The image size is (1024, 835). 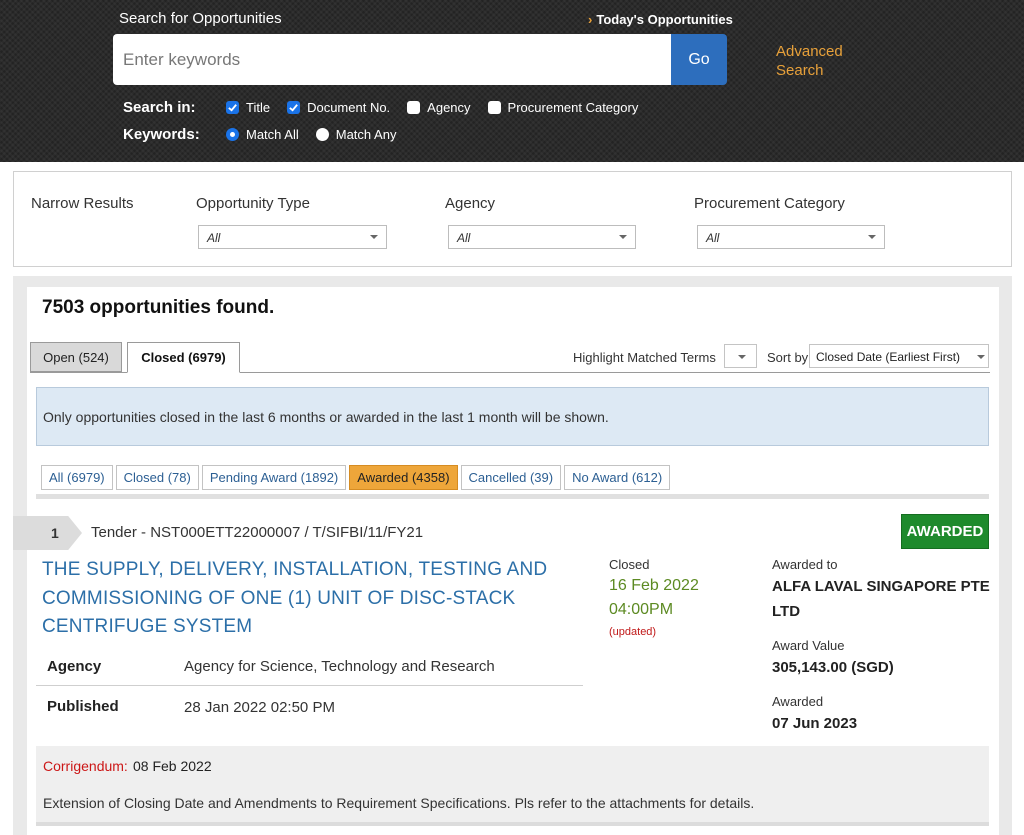 What do you see at coordinates (512, 496) in the screenshot?
I see `divider` at bounding box center [512, 496].